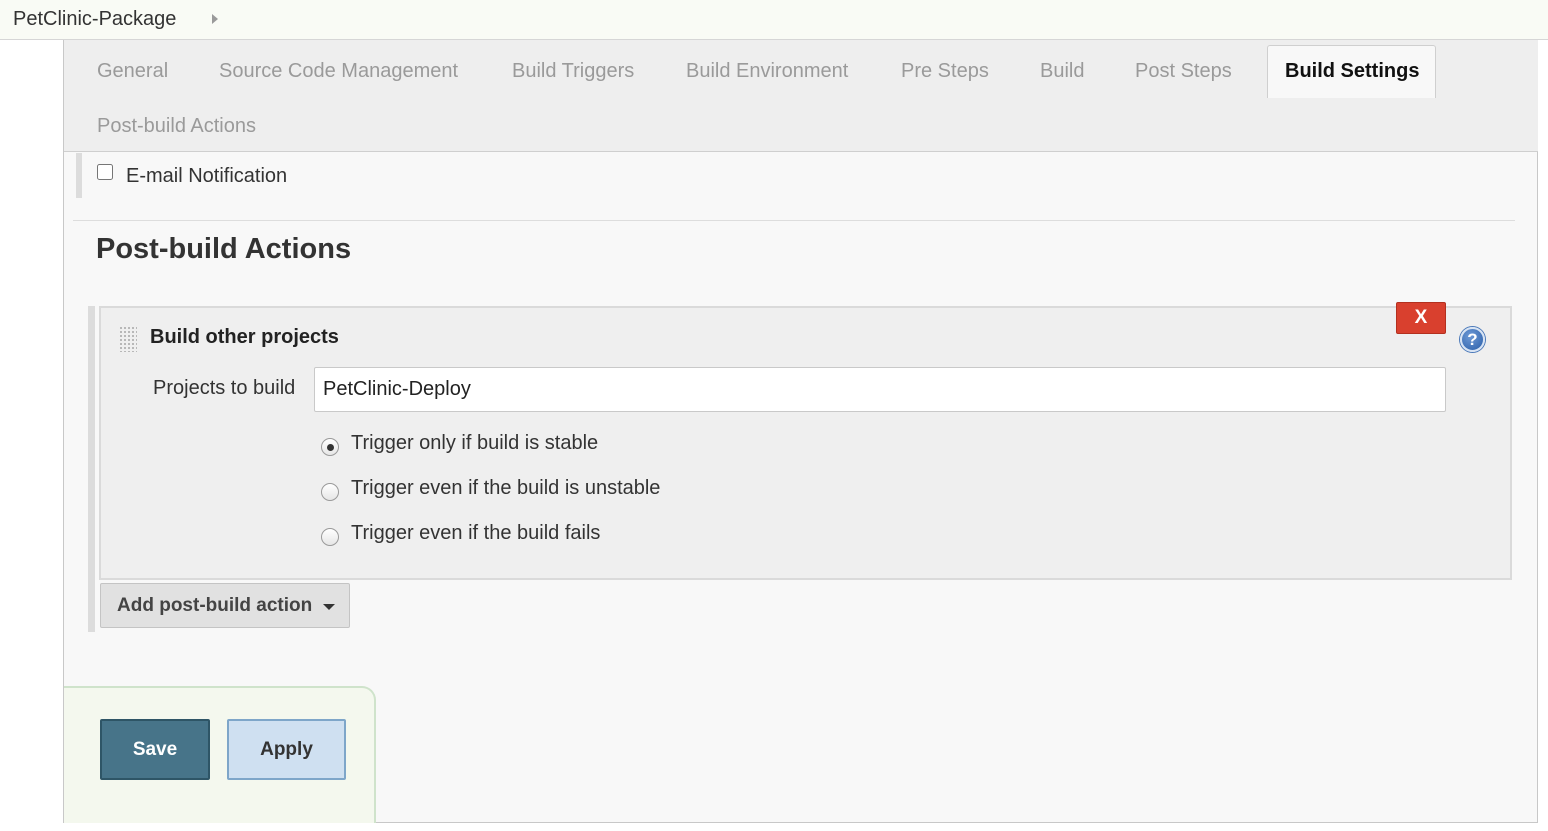 The width and height of the screenshot is (1548, 831). I want to click on projects-to-build-input, so click(880, 389).